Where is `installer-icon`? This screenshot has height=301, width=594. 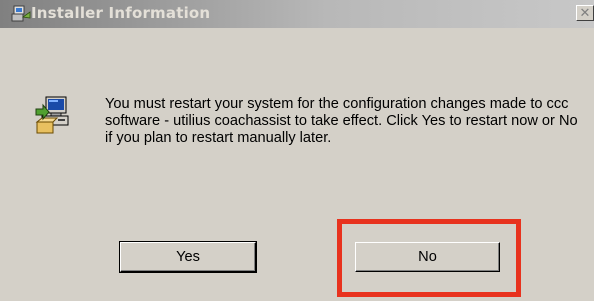
installer-icon is located at coordinates (21, 14).